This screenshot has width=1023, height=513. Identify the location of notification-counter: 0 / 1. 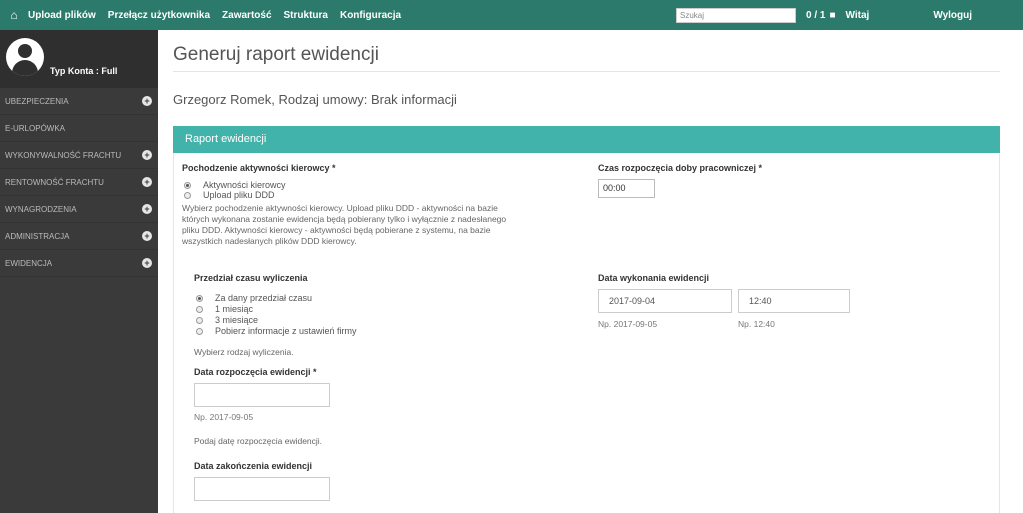
(815, 15).